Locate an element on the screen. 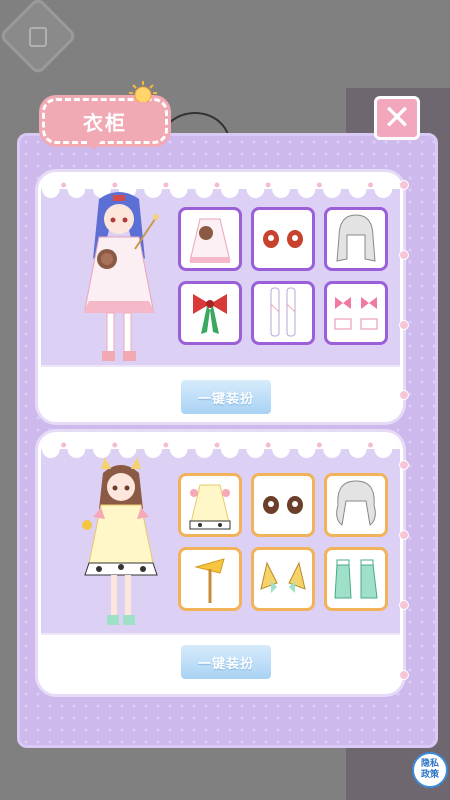  red-eyes-icon is located at coordinates (283, 239).